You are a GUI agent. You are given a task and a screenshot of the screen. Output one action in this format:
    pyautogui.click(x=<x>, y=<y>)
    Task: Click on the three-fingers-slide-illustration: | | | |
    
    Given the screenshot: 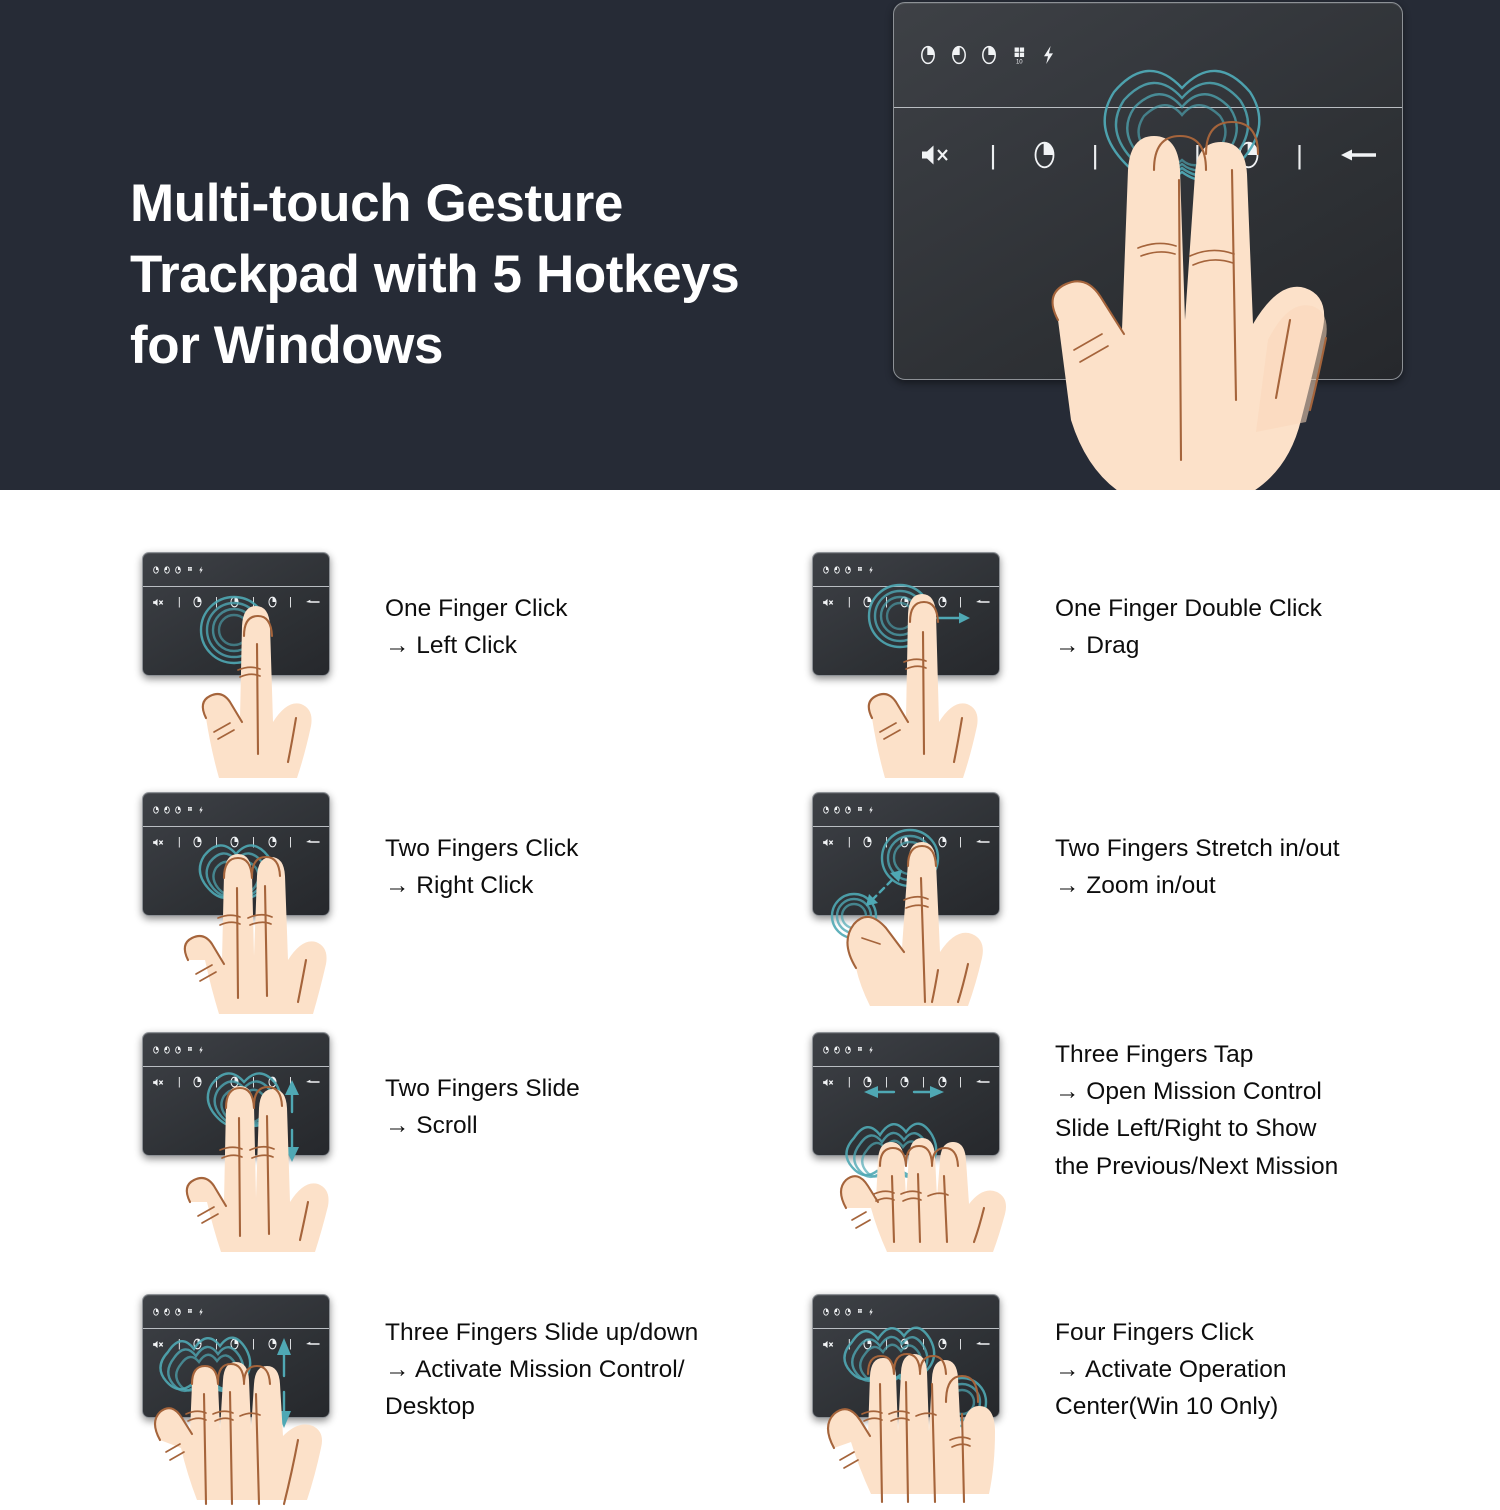 What is the action you would take?
    pyautogui.click(x=252, y=1393)
    